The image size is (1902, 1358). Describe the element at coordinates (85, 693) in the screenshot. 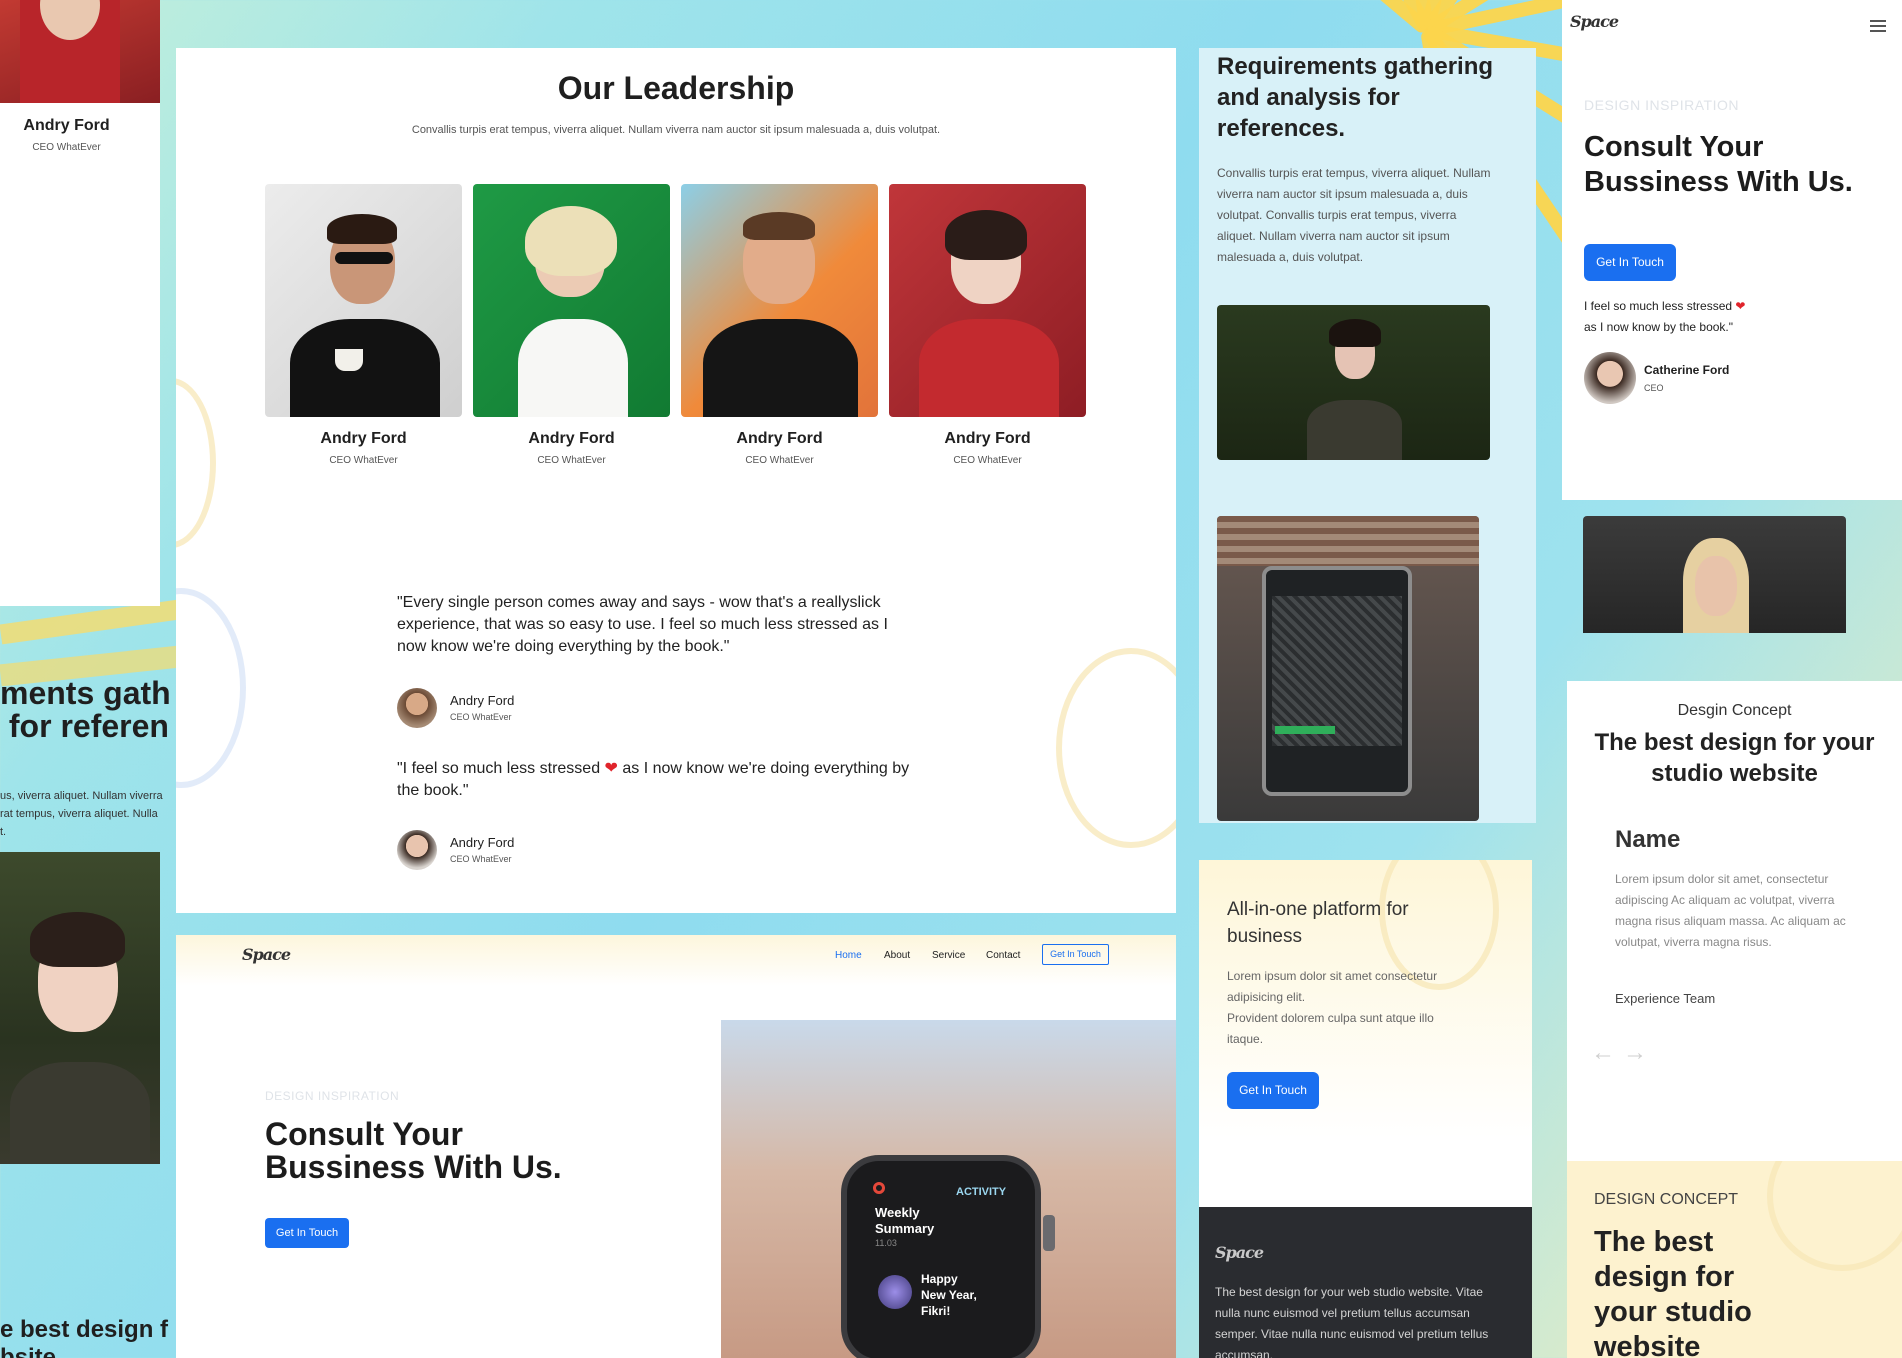

I see `fragment-heading: ments gath` at that location.